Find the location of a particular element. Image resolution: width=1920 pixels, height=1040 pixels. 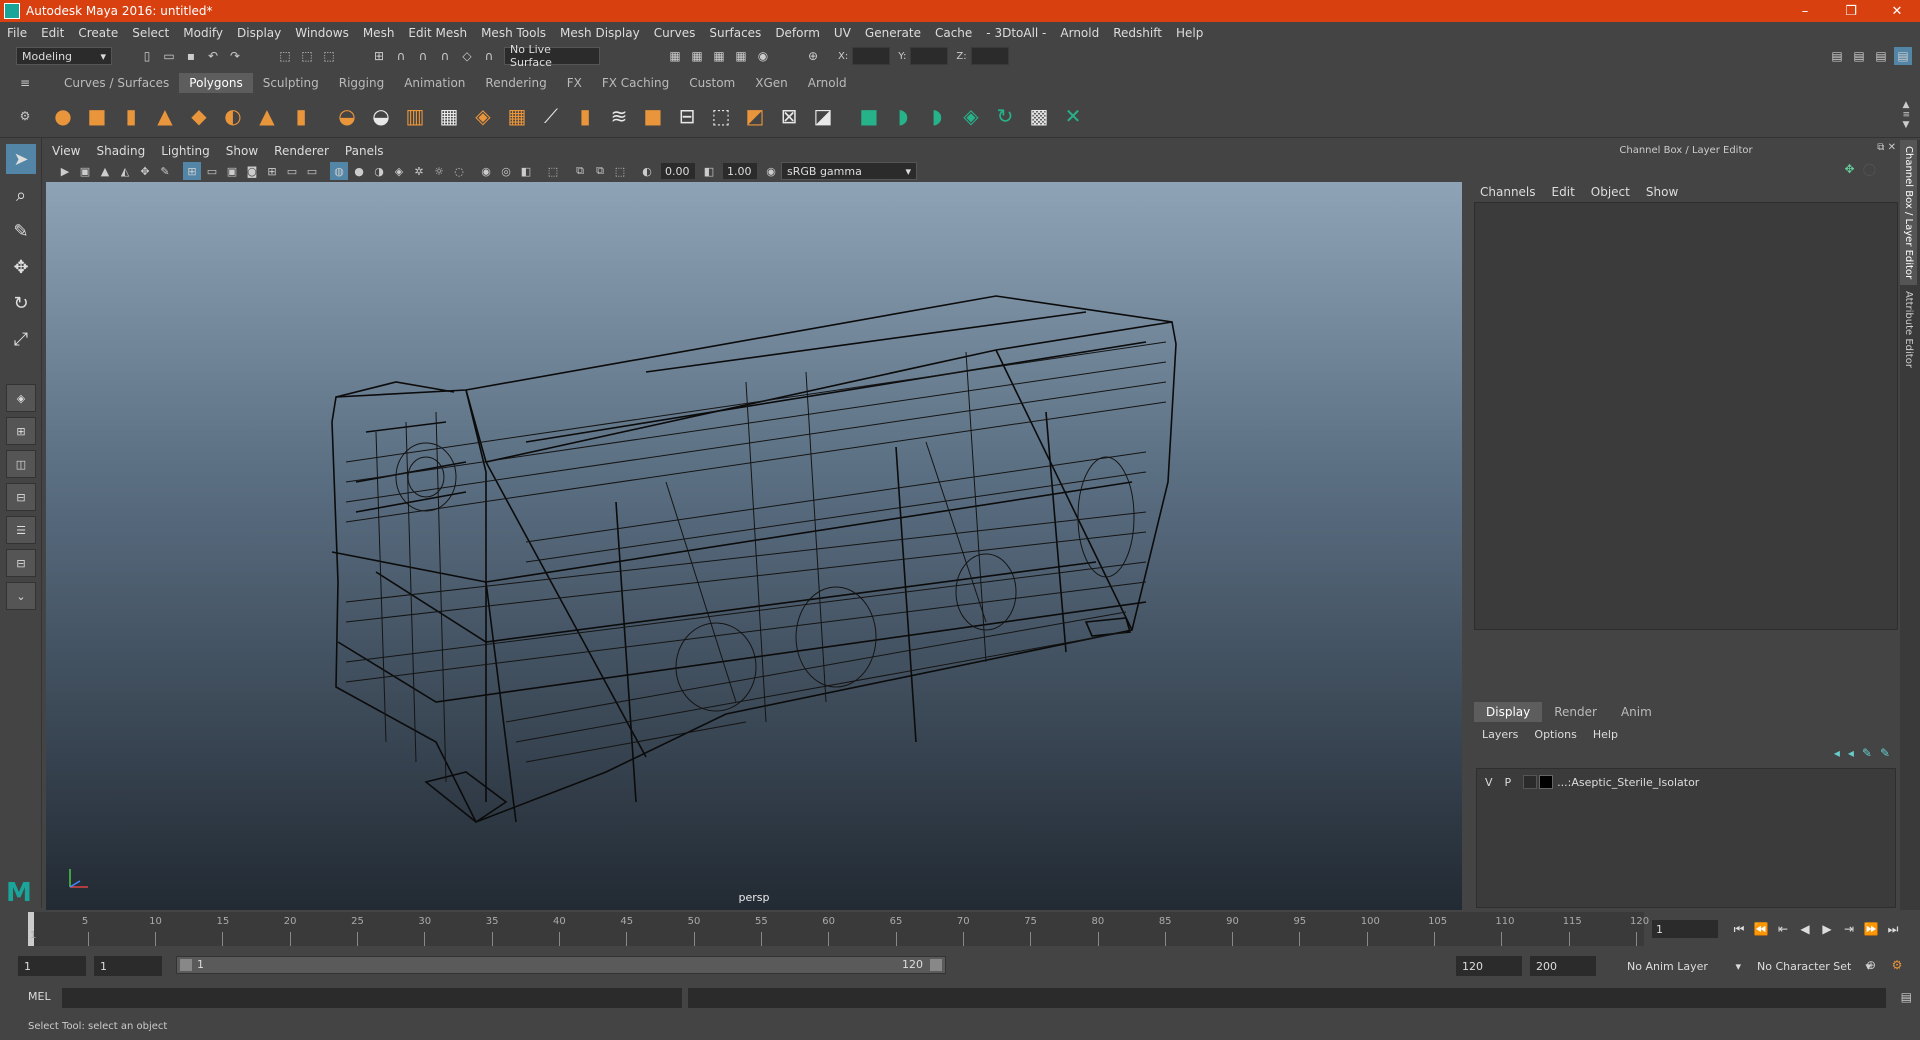

offset-edge-loop-icon: ⬚ is located at coordinates (721, 116).